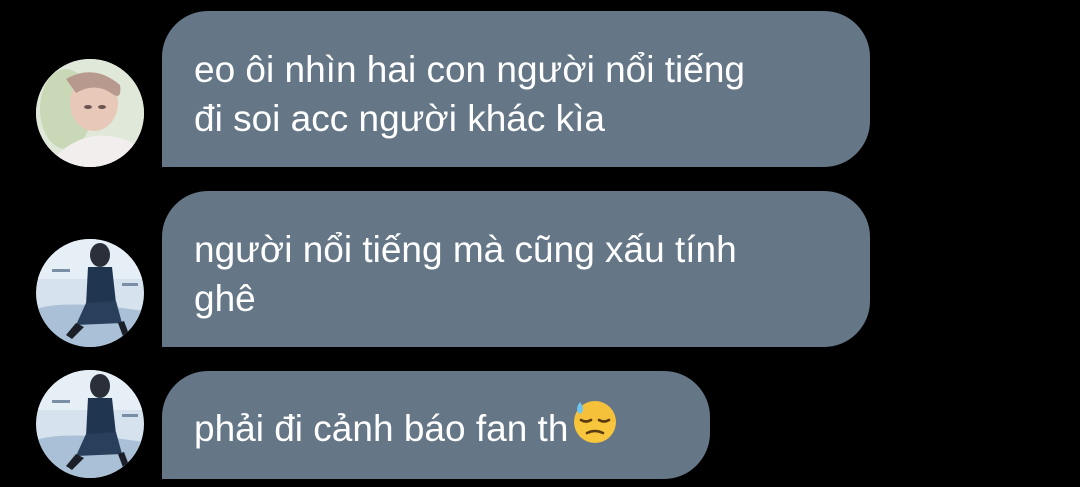 Image resolution: width=1080 pixels, height=487 pixels. I want to click on message-text: phải đi cảnh báo fan th, so click(381, 428).